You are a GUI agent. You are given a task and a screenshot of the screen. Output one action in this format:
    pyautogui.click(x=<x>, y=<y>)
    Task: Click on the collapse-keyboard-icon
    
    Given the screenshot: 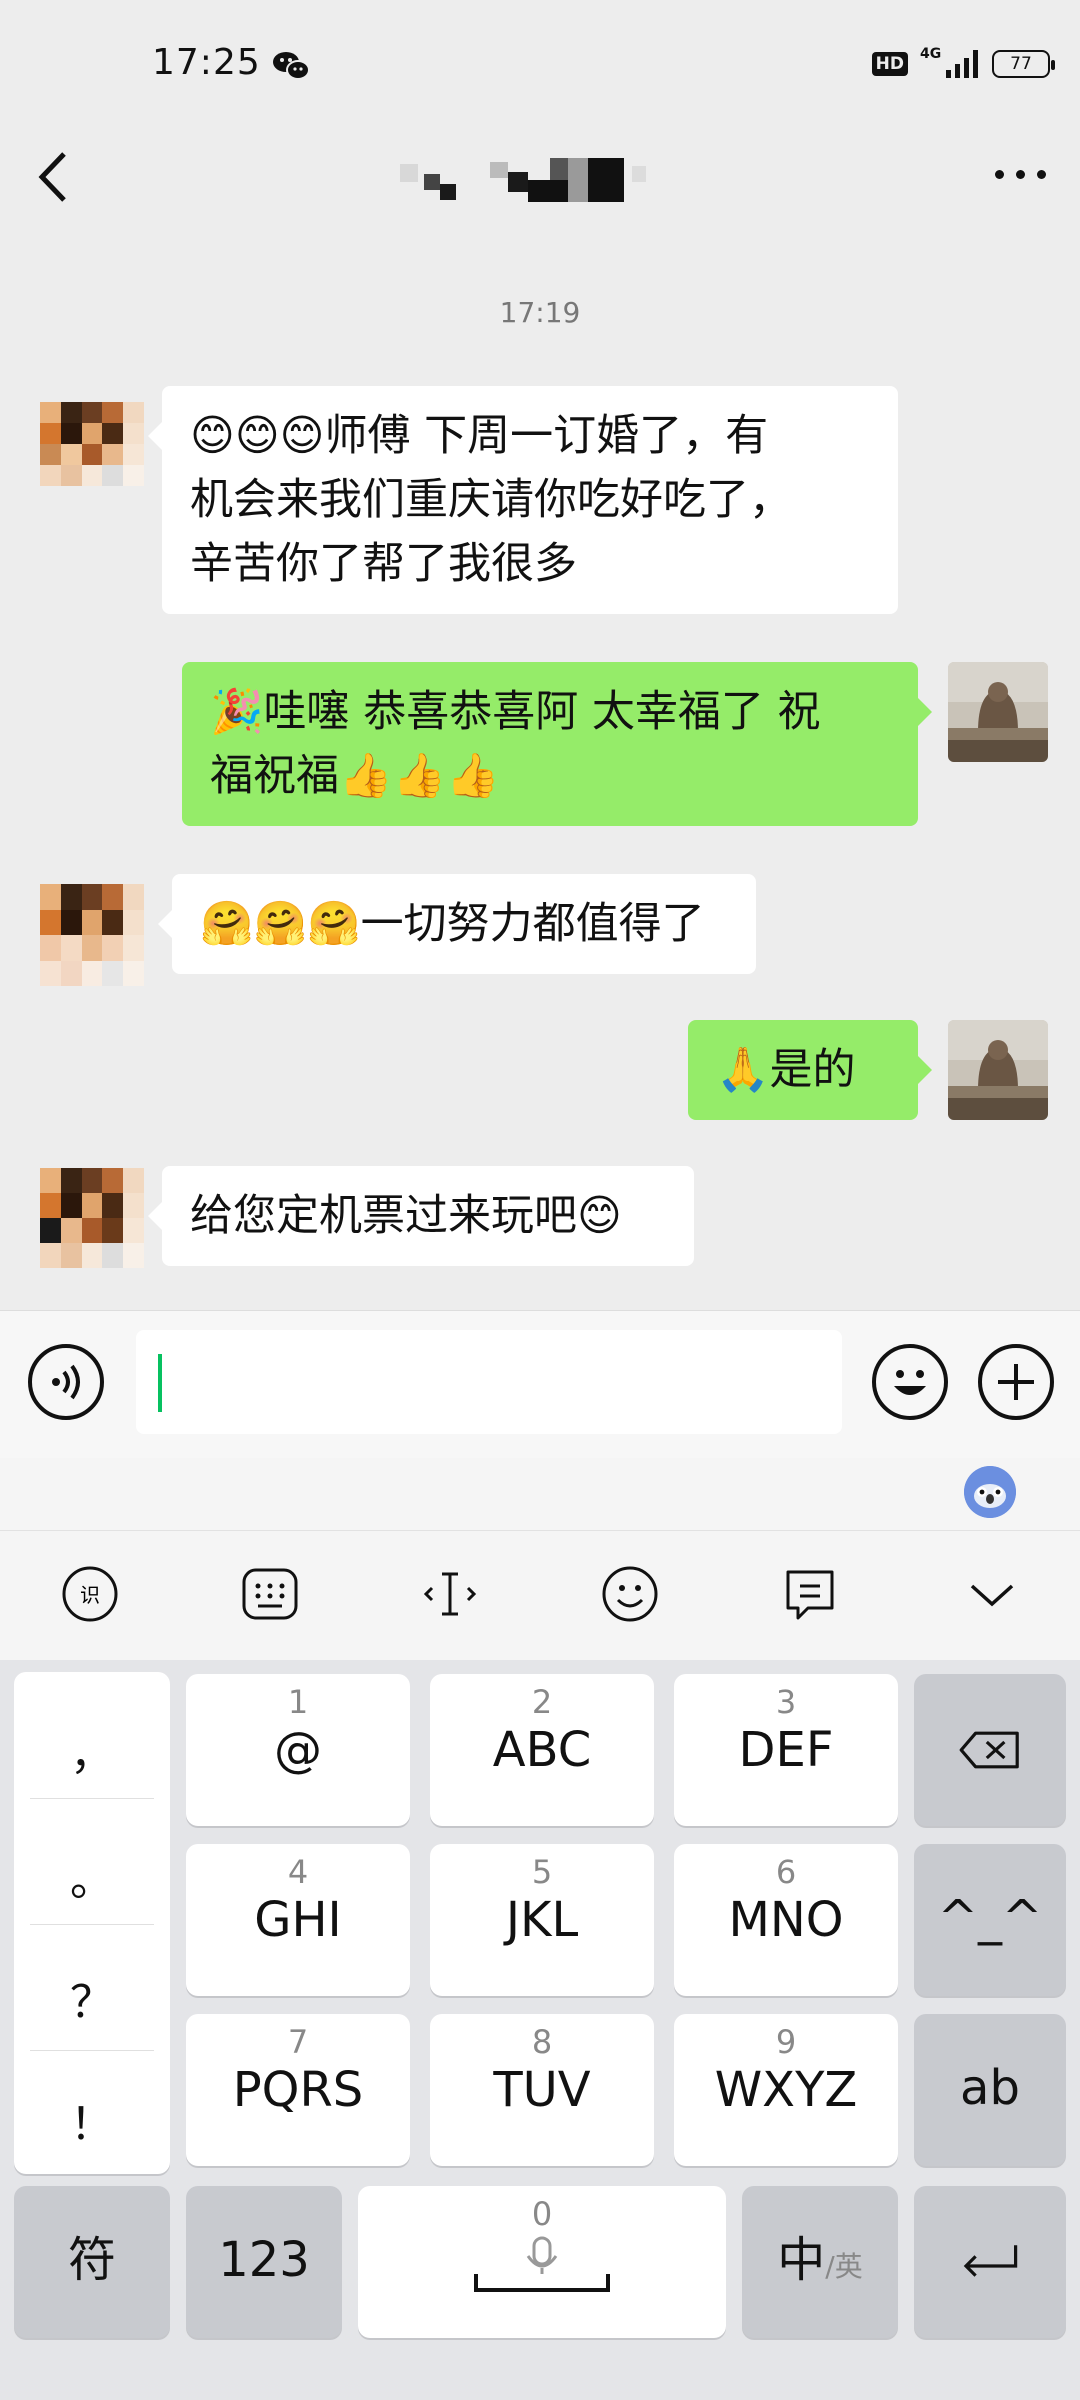 What is the action you would take?
    pyautogui.click(x=992, y=1594)
    